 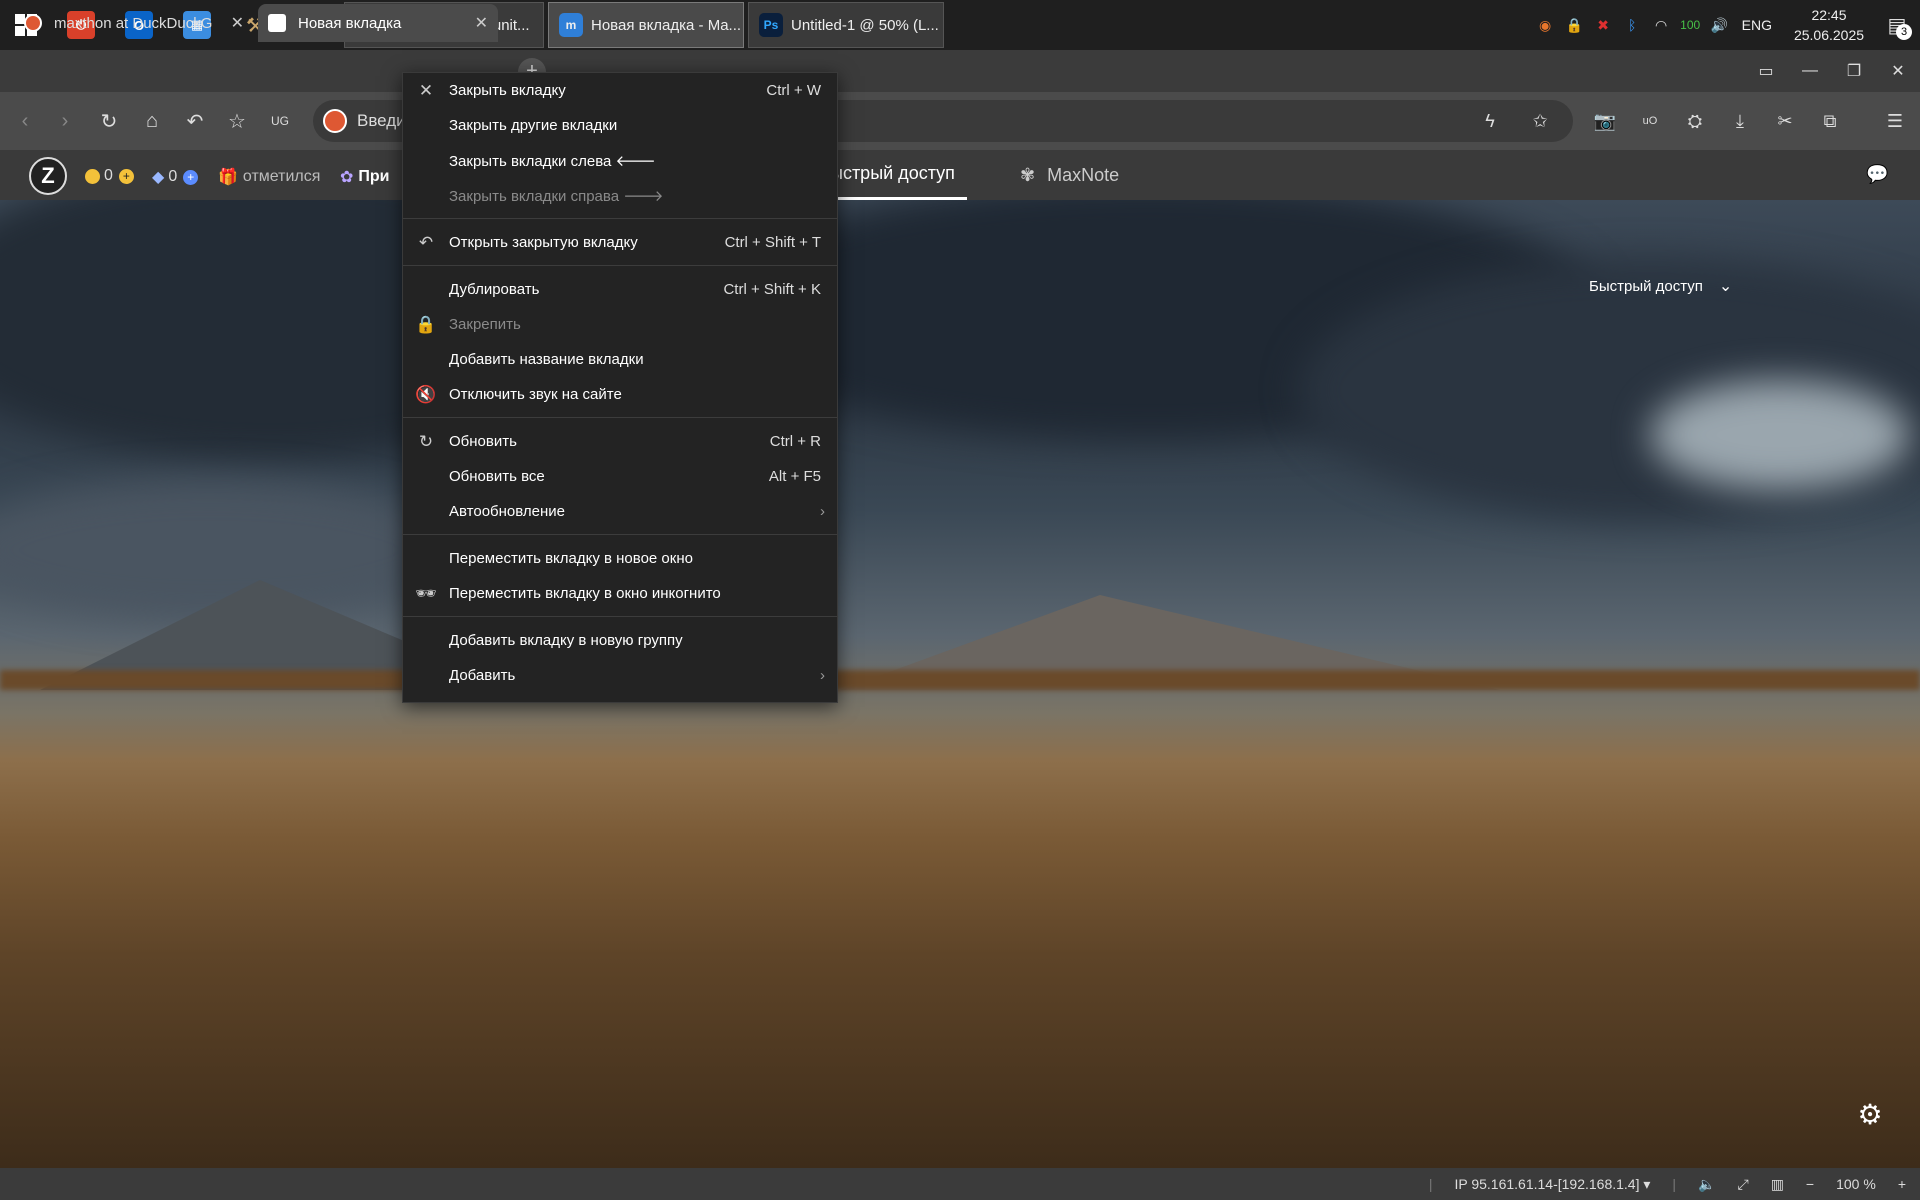 I want to click on tab-quick-access: ыстрый доступ, so click(x=898, y=175).